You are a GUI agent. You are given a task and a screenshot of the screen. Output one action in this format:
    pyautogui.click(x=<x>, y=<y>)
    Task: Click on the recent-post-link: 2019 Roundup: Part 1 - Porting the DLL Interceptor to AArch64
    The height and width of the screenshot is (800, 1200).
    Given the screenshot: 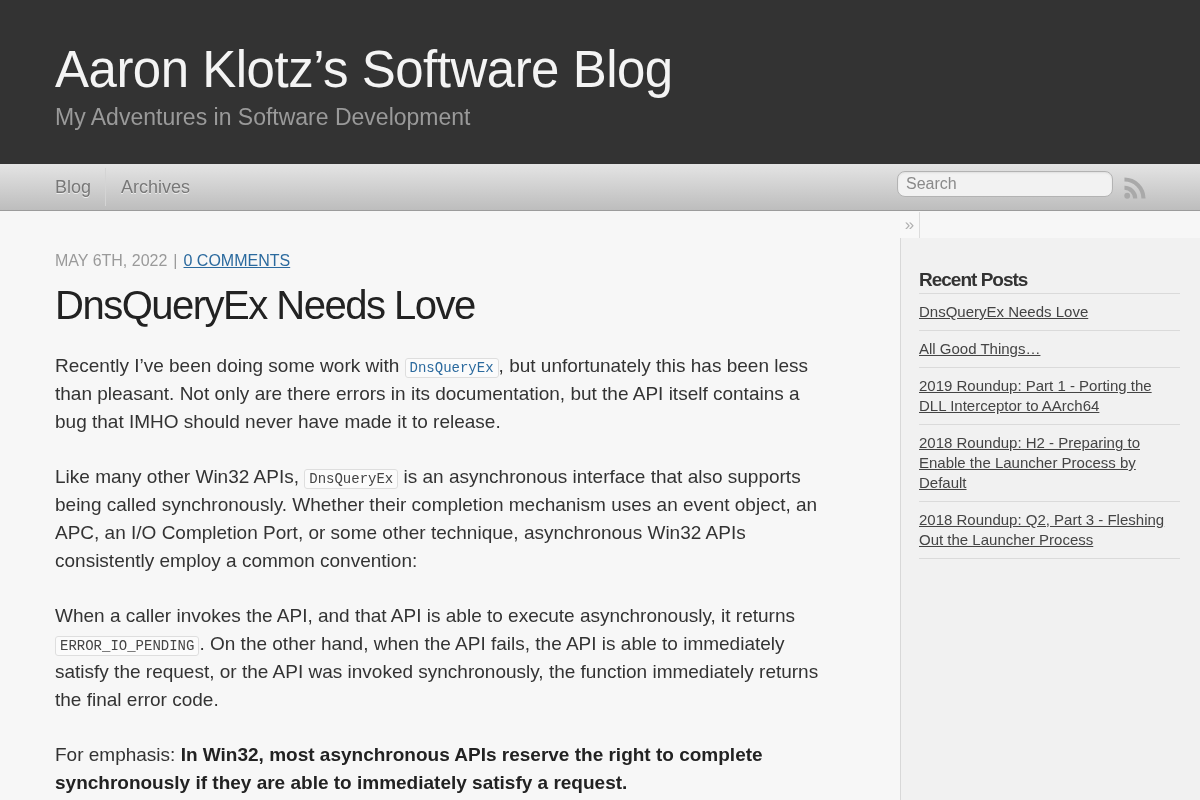 What is the action you would take?
    pyautogui.click(x=1049, y=396)
    